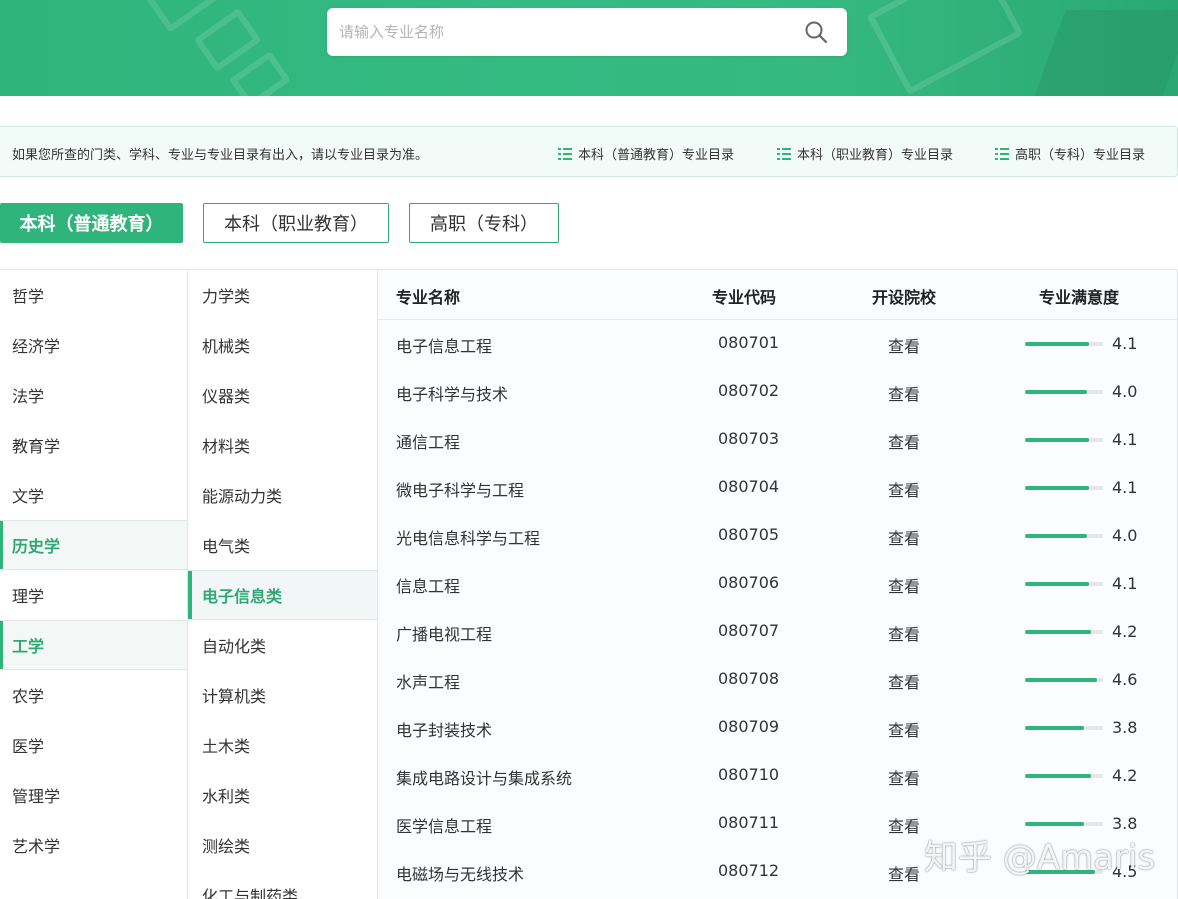 The width and height of the screenshot is (1178, 899). I want to click on catalog-link-higher-vocational: 高职（专科）专业目录, so click(1070, 153).